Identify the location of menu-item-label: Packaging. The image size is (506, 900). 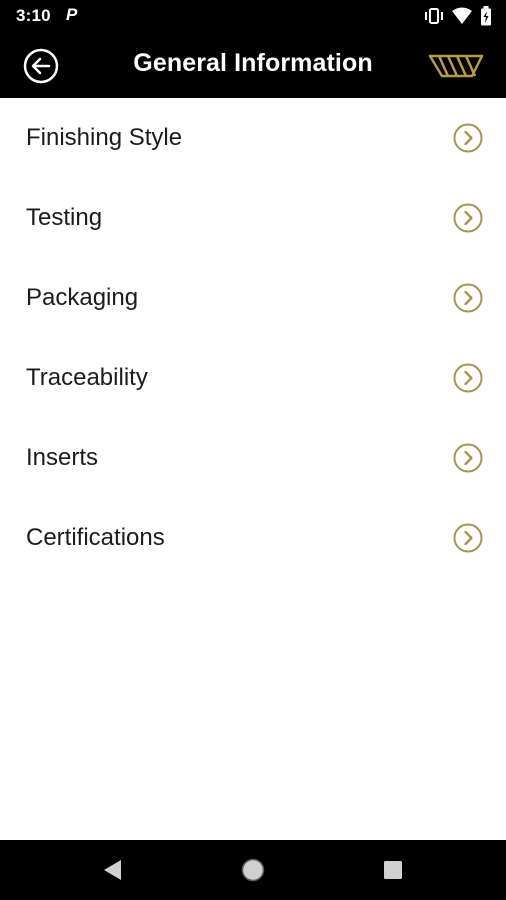
(82, 297).